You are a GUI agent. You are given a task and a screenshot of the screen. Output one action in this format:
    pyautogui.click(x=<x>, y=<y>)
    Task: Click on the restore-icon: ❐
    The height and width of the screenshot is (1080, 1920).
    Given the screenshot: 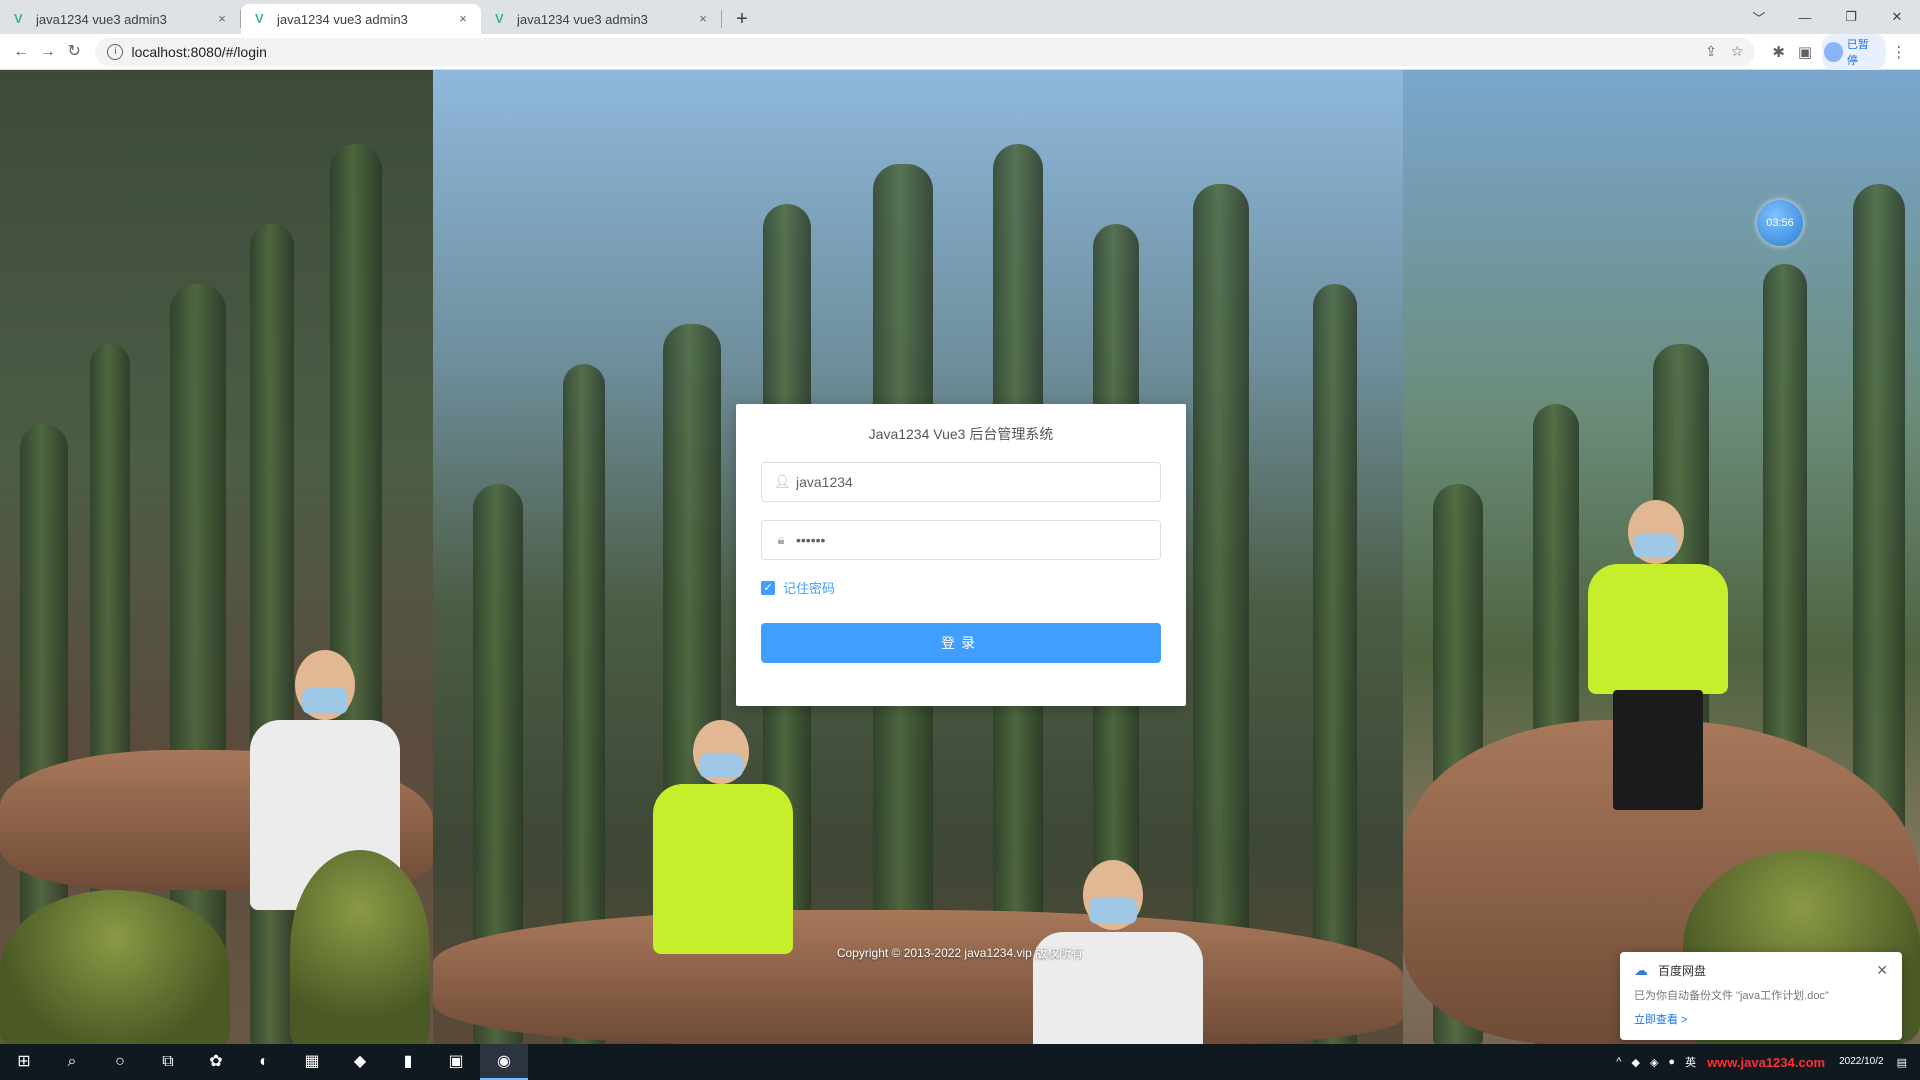 What is the action you would take?
    pyautogui.click(x=1851, y=17)
    